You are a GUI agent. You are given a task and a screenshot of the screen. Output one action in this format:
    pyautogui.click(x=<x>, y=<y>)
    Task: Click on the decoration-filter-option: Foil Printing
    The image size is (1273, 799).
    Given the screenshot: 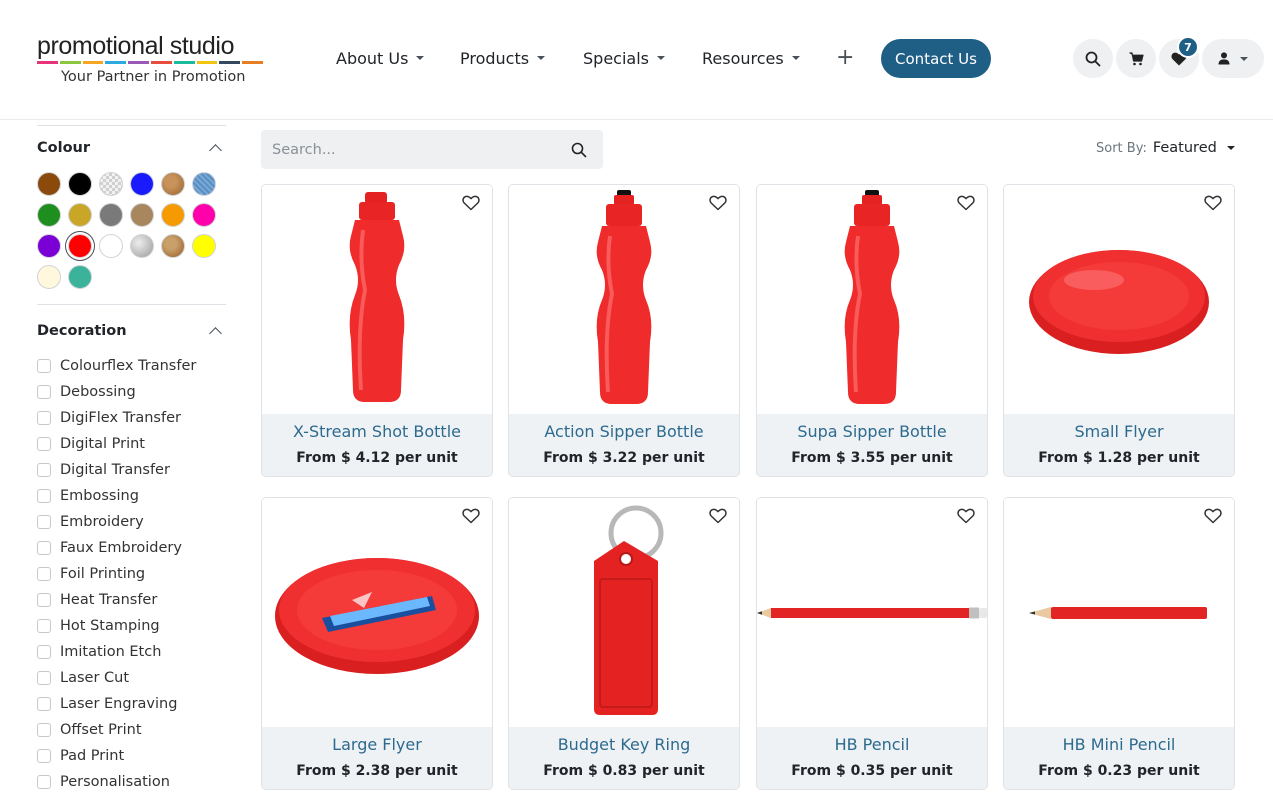 What is the action you would take?
    pyautogui.click(x=91, y=574)
    